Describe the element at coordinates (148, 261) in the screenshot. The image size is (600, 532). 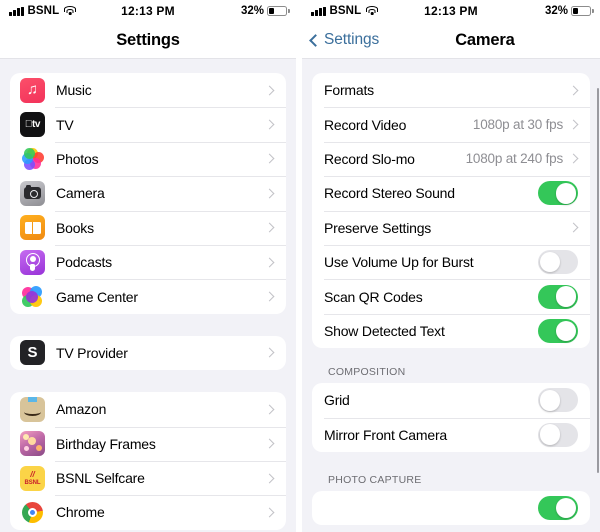
I see `settings-row-podcasts: Podcasts` at that location.